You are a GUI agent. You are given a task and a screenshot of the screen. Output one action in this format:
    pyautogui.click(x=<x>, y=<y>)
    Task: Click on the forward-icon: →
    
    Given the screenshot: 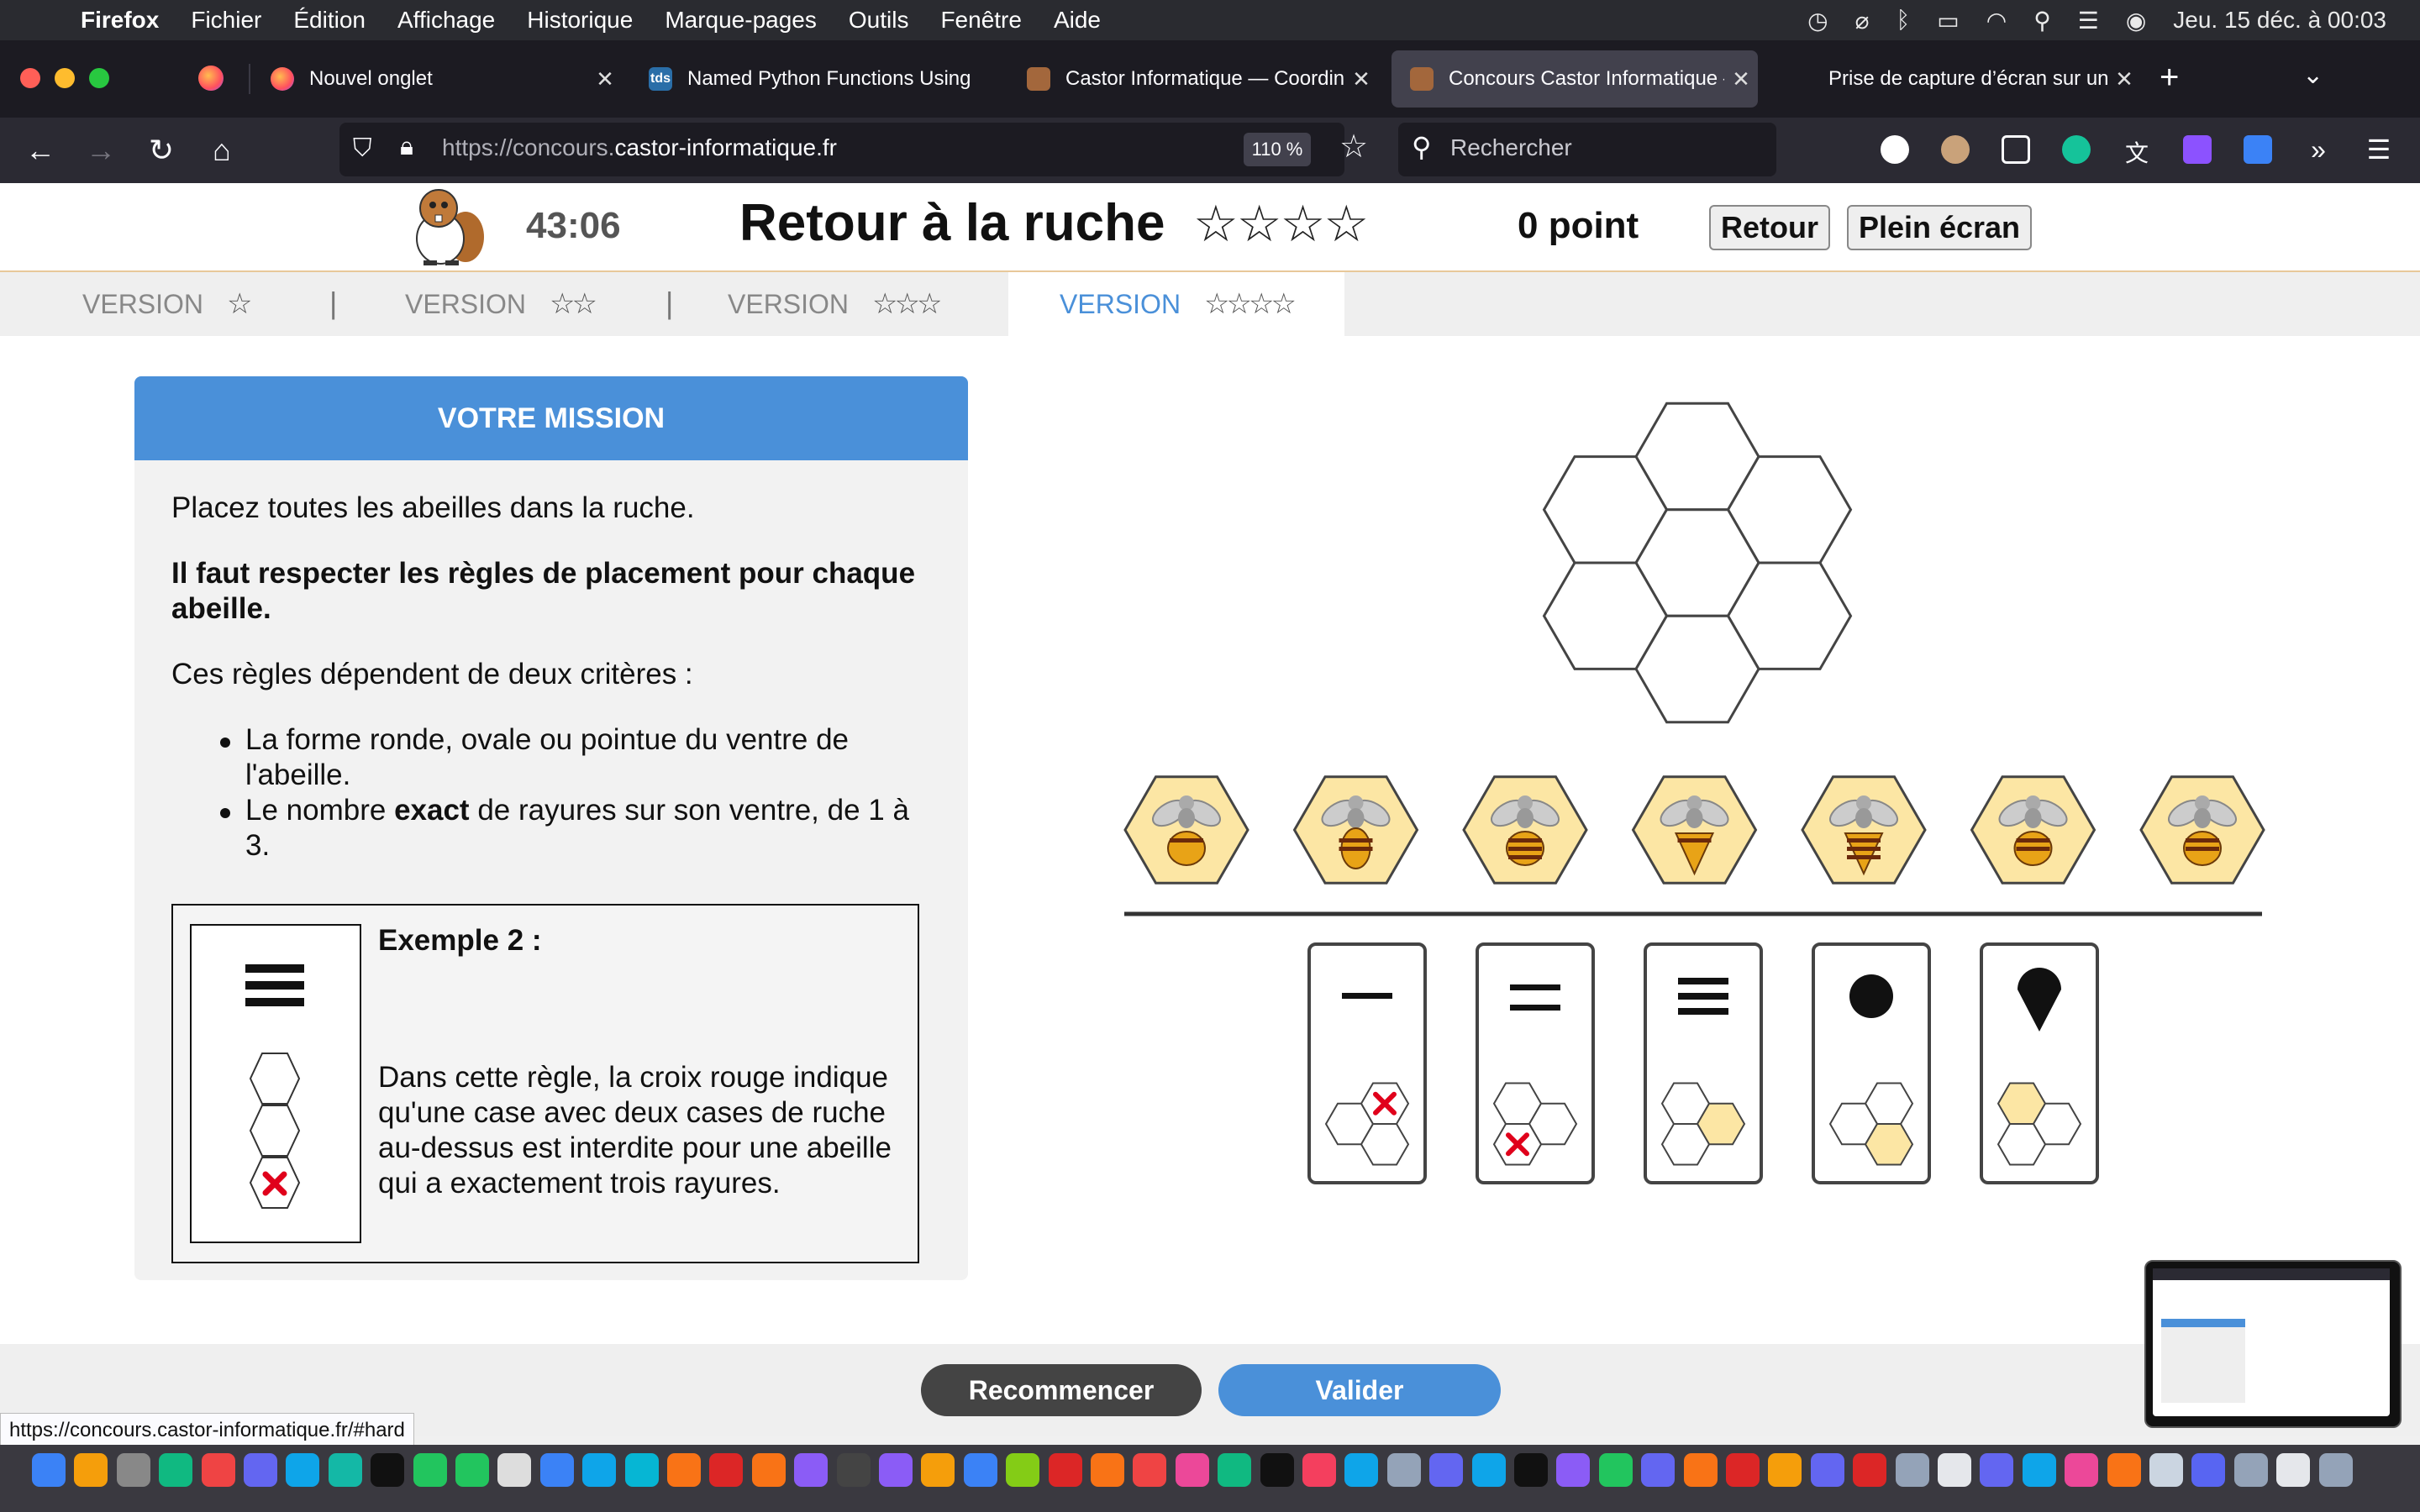 What is the action you would take?
    pyautogui.click(x=100, y=150)
    